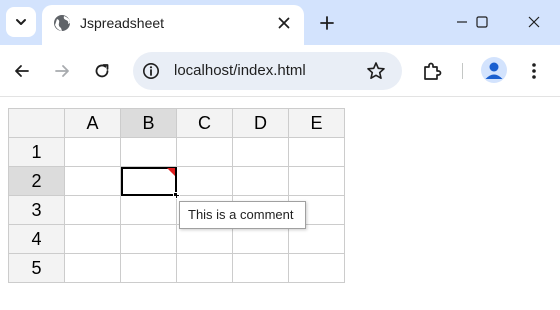 The image size is (560, 310). What do you see at coordinates (92, 123) in the screenshot?
I see `column-header-a: A` at bounding box center [92, 123].